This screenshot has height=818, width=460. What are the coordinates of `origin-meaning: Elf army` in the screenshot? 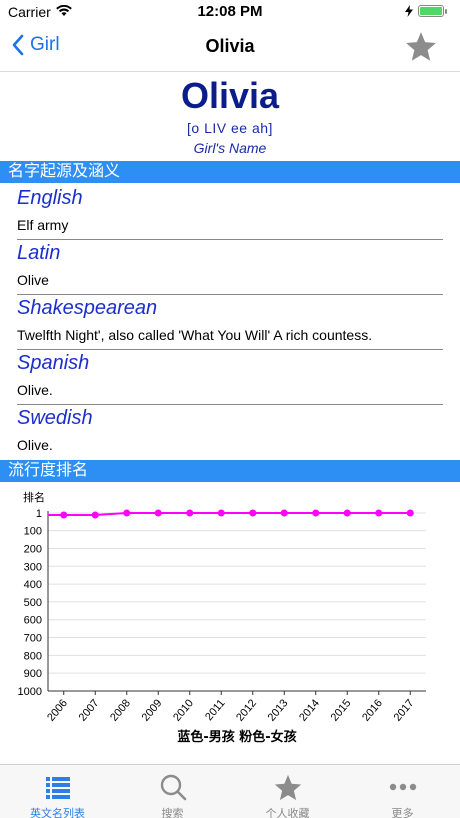 It's located at (43, 225).